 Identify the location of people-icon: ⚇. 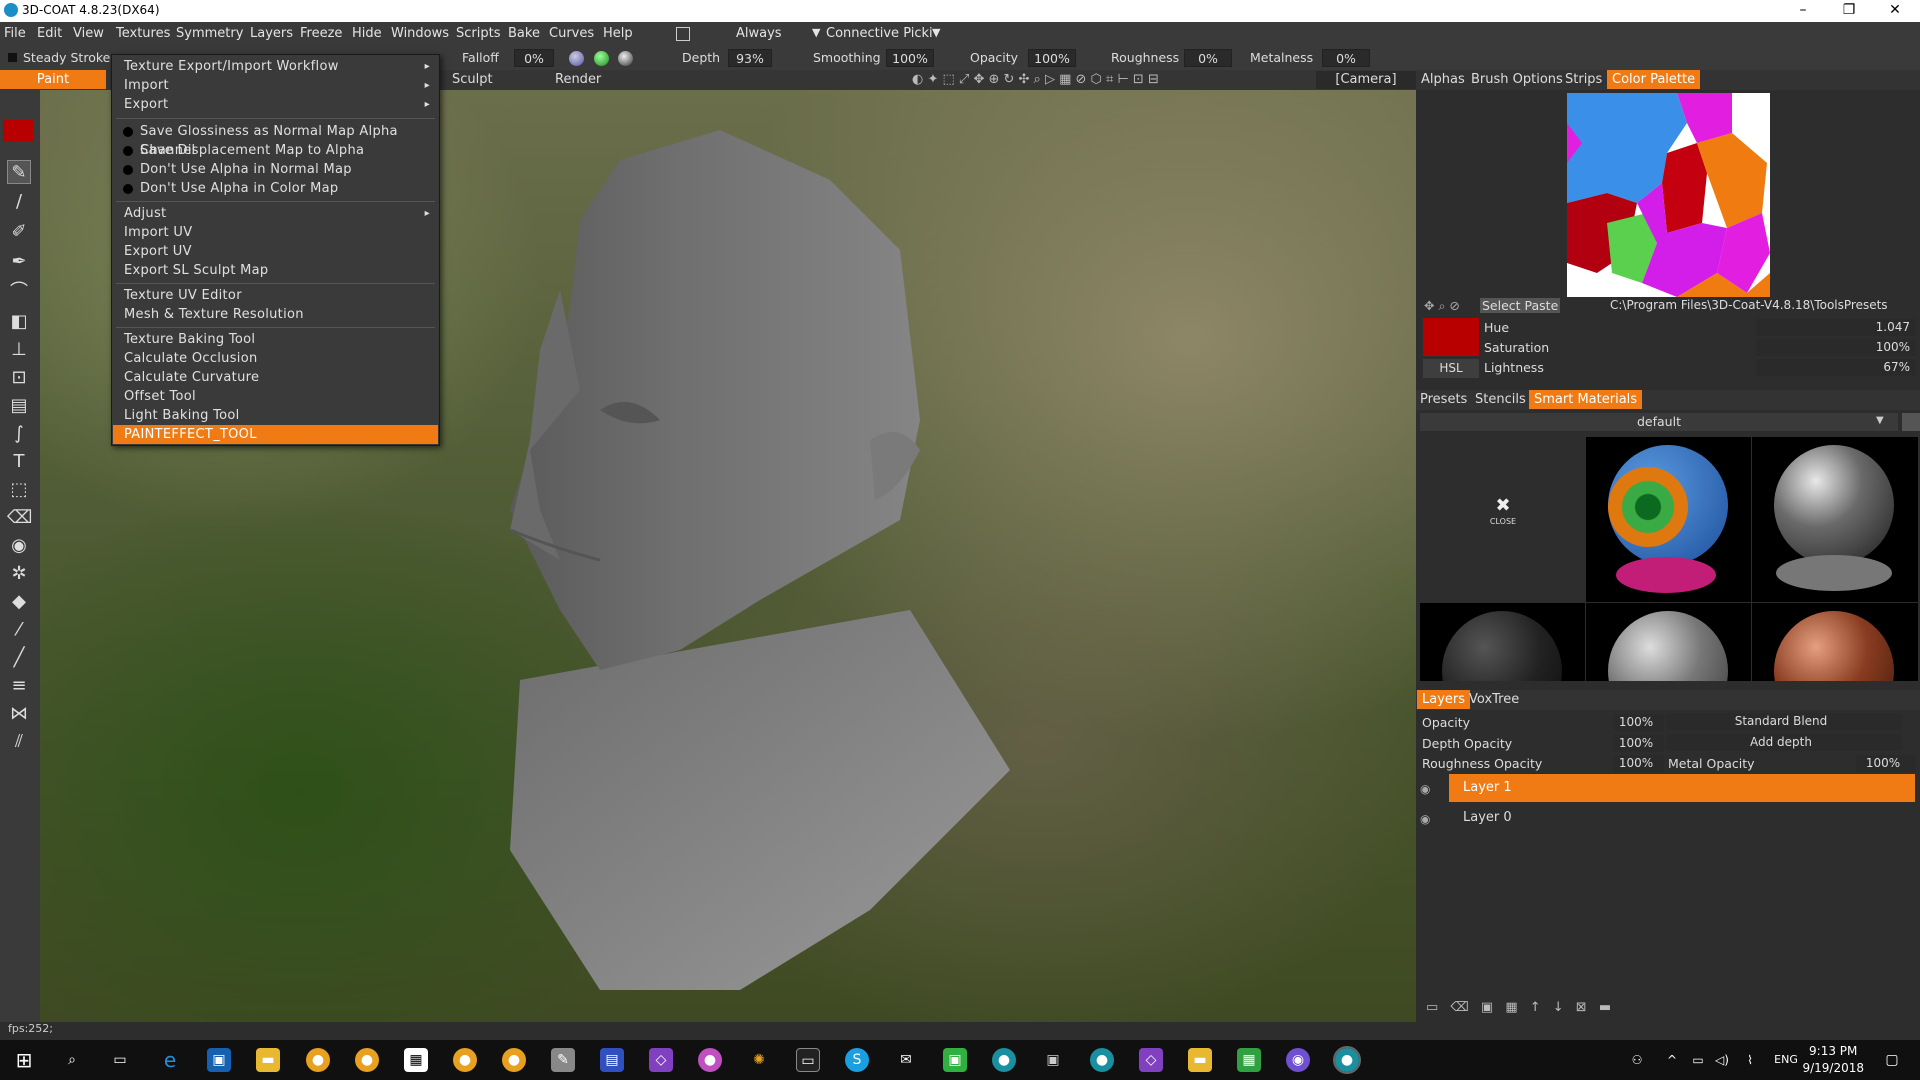
(1637, 1060).